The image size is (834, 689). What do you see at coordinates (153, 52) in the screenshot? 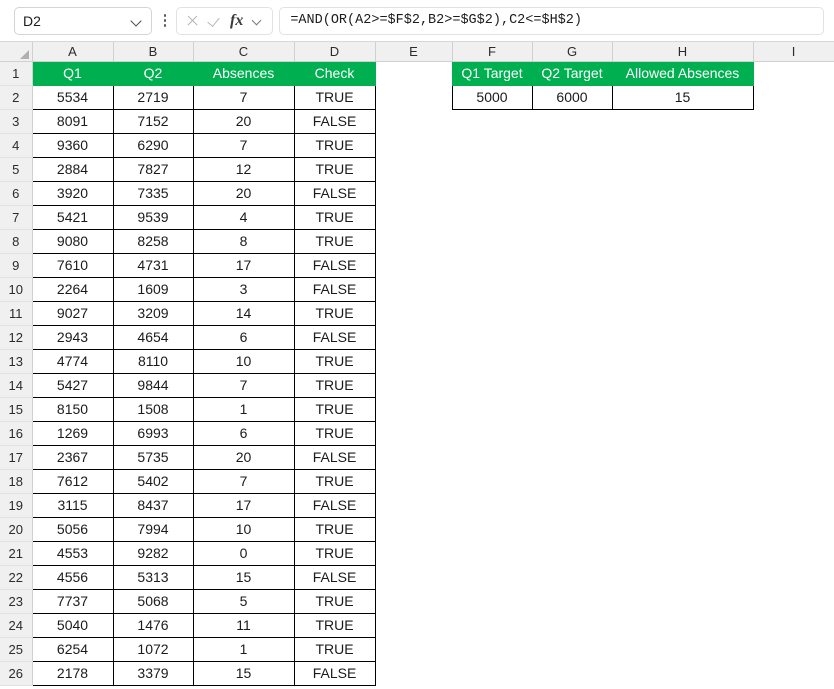
I see `column-header-b: B` at bounding box center [153, 52].